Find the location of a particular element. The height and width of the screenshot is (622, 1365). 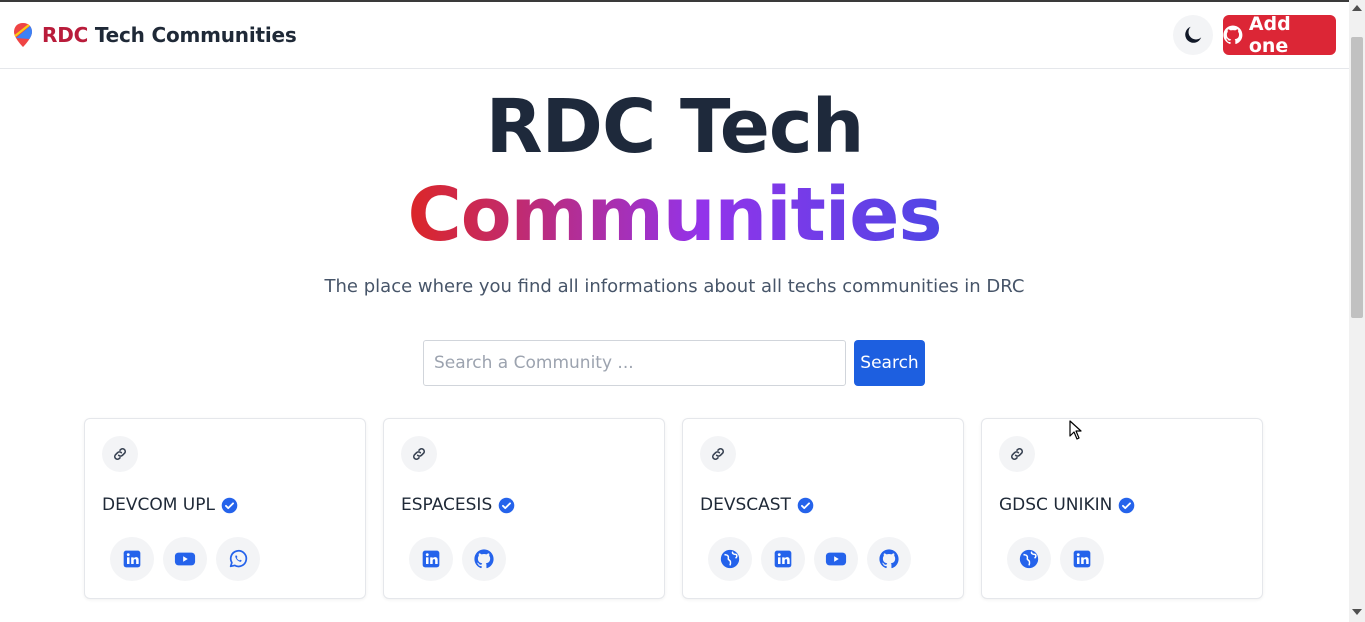

vertical-scrollbar is located at coordinates (1357, 311).